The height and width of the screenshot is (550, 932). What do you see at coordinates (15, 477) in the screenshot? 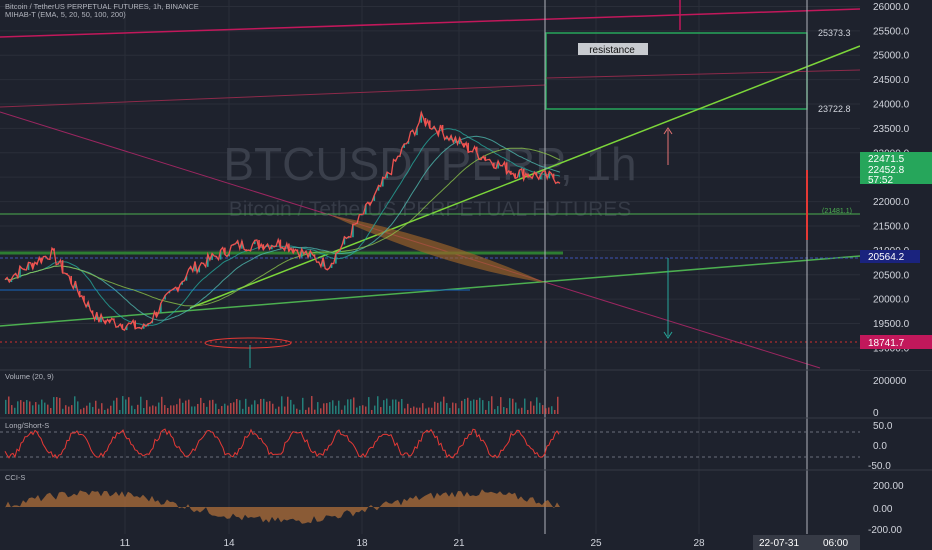
I see `cci-label: CCI-S` at bounding box center [15, 477].